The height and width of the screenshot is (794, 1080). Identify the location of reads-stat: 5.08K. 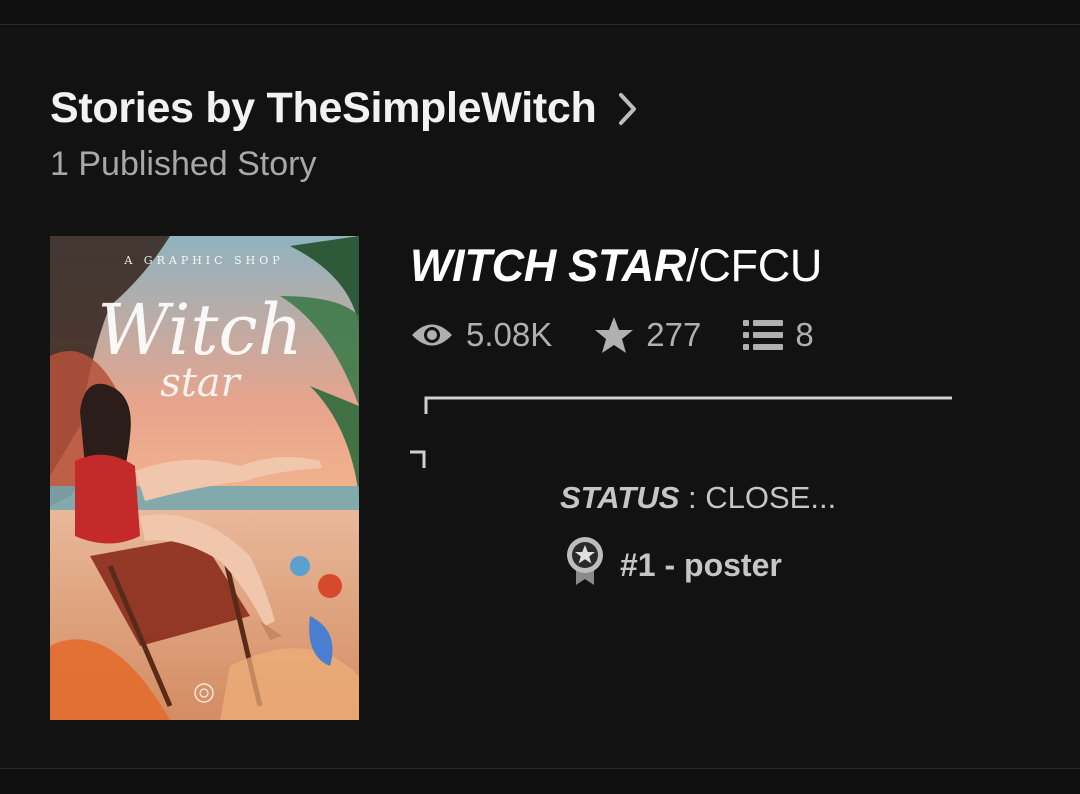
(481, 335).